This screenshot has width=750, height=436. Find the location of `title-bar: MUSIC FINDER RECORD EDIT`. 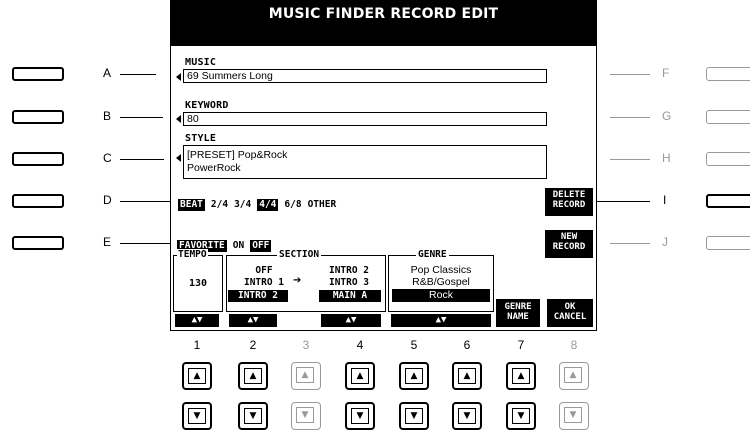

title-bar: MUSIC FINDER RECORD EDIT is located at coordinates (383, 23).